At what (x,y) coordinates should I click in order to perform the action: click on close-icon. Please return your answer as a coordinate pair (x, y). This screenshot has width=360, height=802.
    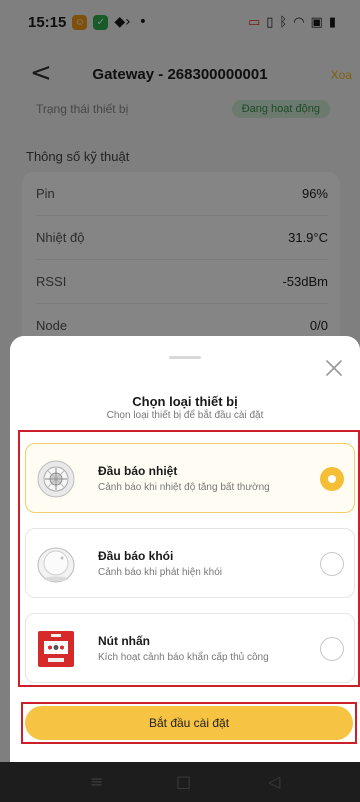
    Looking at the image, I should click on (334, 368).